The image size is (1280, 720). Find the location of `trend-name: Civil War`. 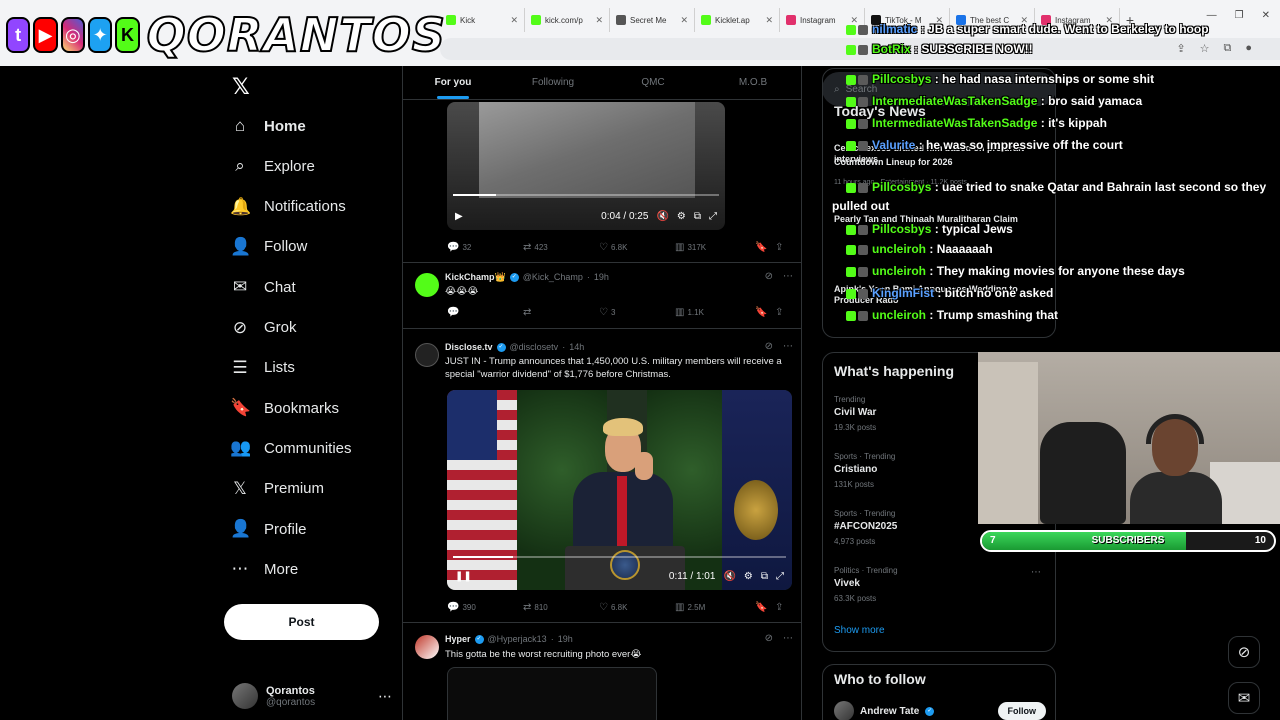

trend-name: Civil War is located at coordinates (855, 412).